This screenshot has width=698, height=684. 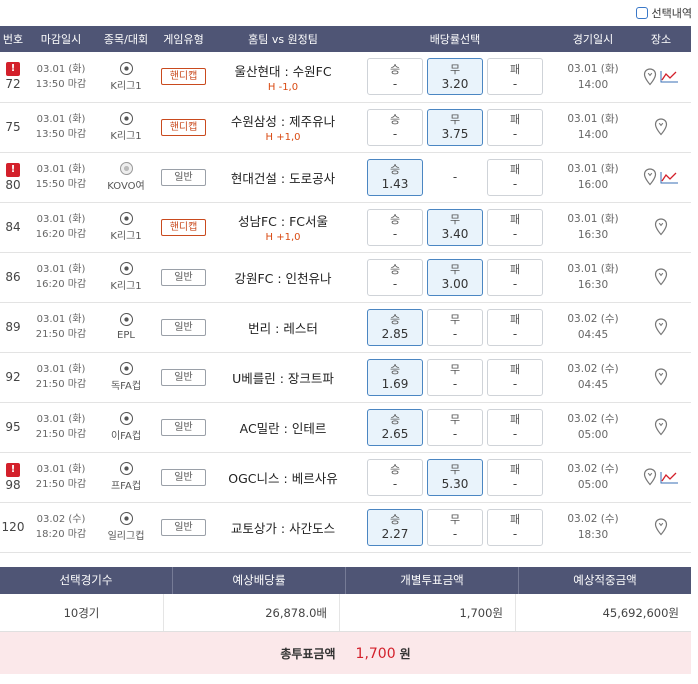 I want to click on odds-win-button: 승 2.85, so click(x=395, y=327).